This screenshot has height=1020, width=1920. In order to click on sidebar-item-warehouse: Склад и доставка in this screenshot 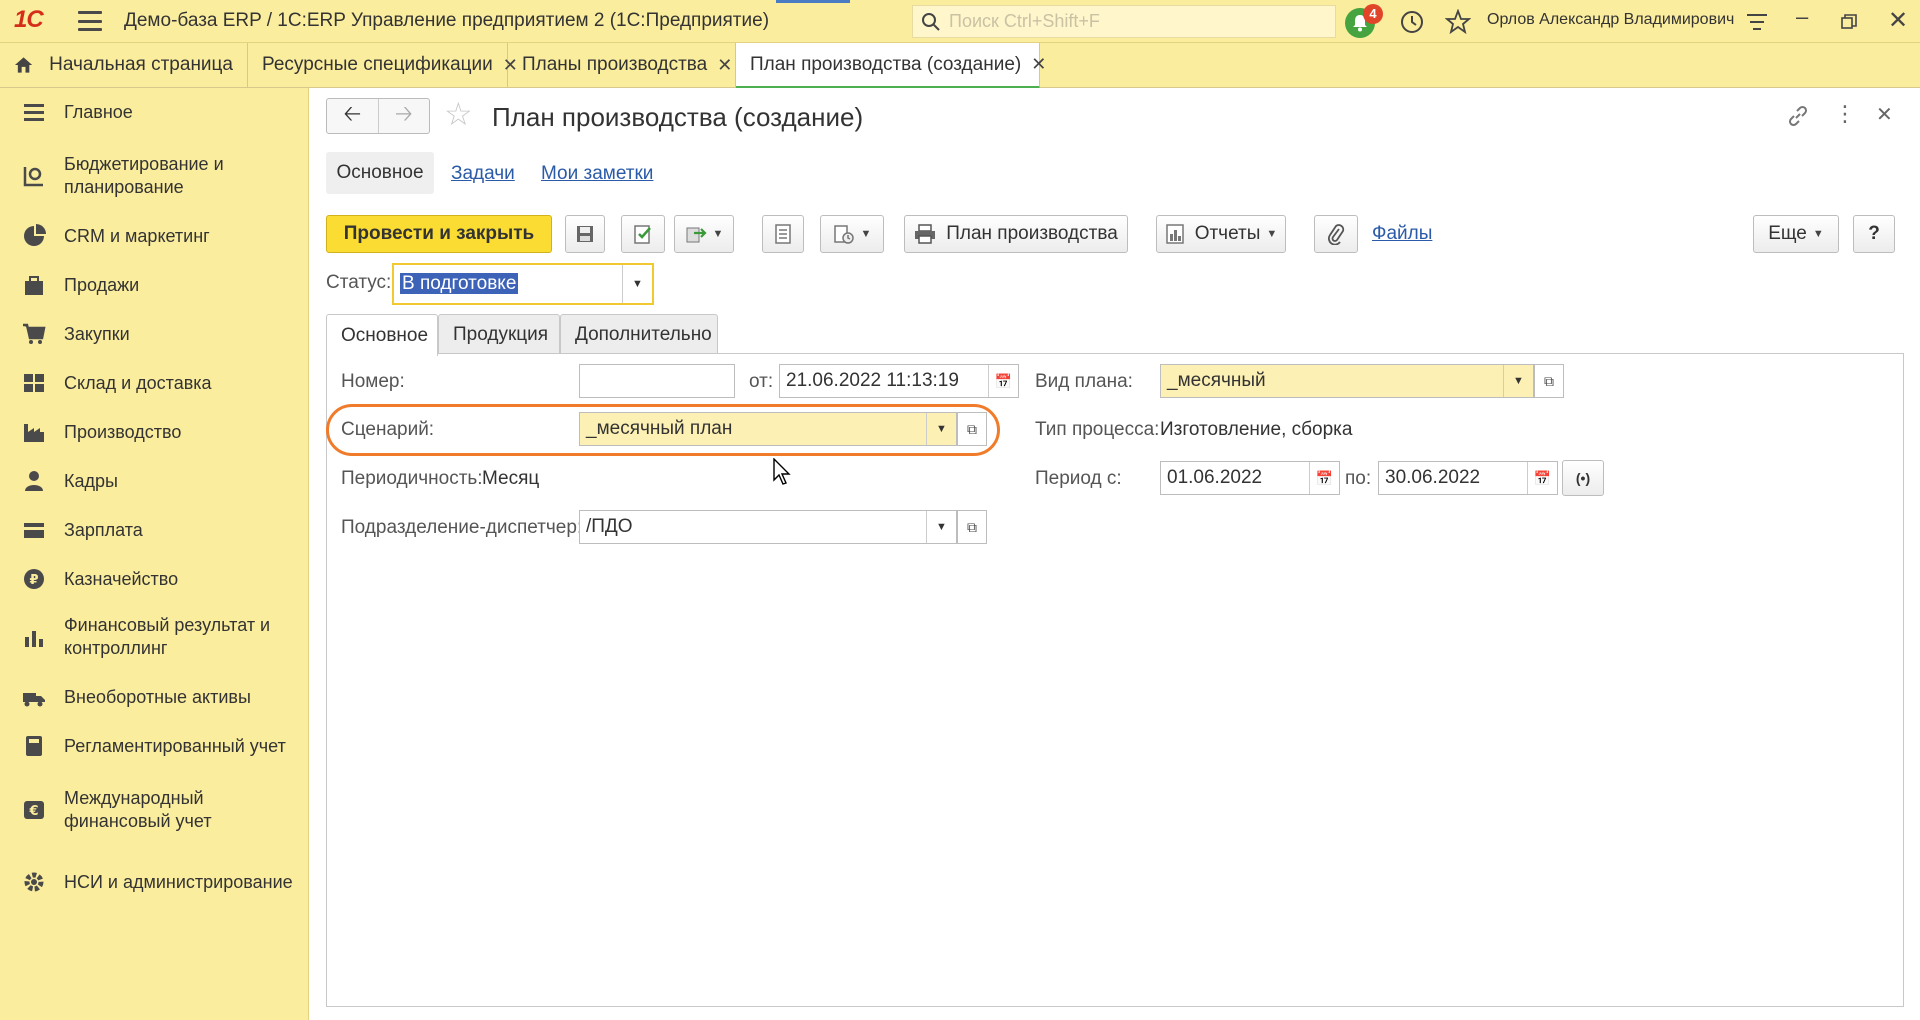, I will do `click(154, 383)`.